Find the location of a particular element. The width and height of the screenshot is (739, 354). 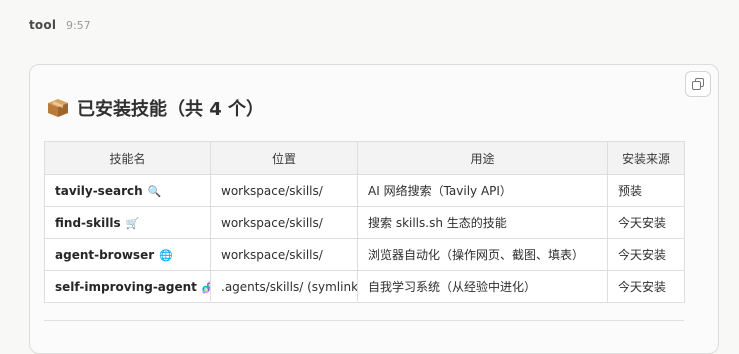

skill-name: agent-browser is located at coordinates (105, 254).